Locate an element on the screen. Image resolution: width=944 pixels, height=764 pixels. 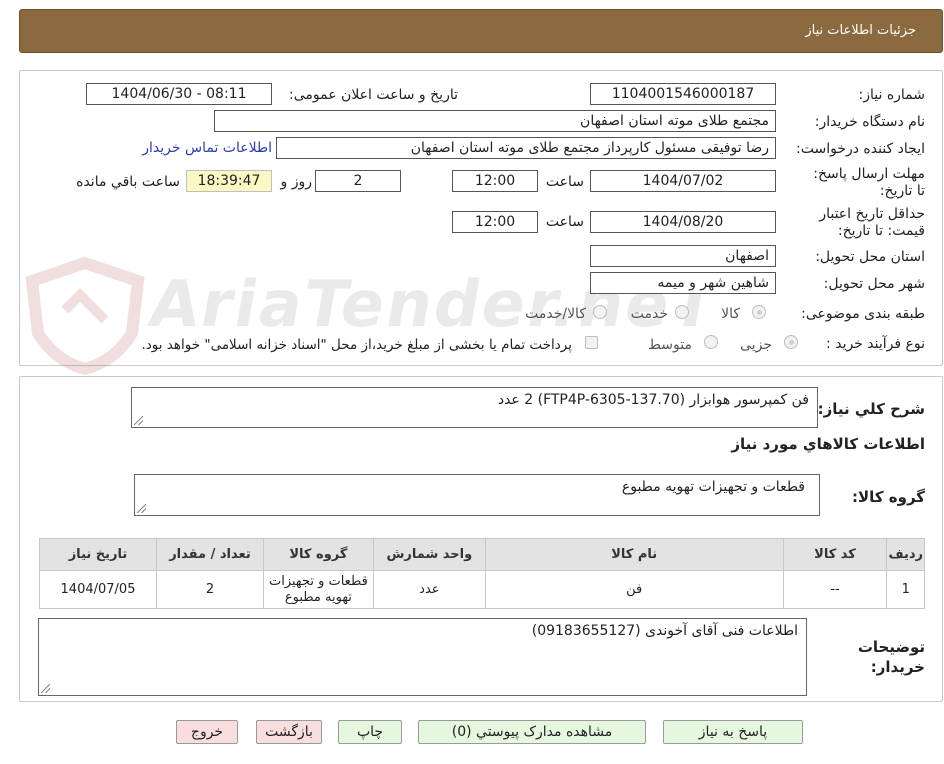
process-minor-radio is located at coordinates (791, 342).